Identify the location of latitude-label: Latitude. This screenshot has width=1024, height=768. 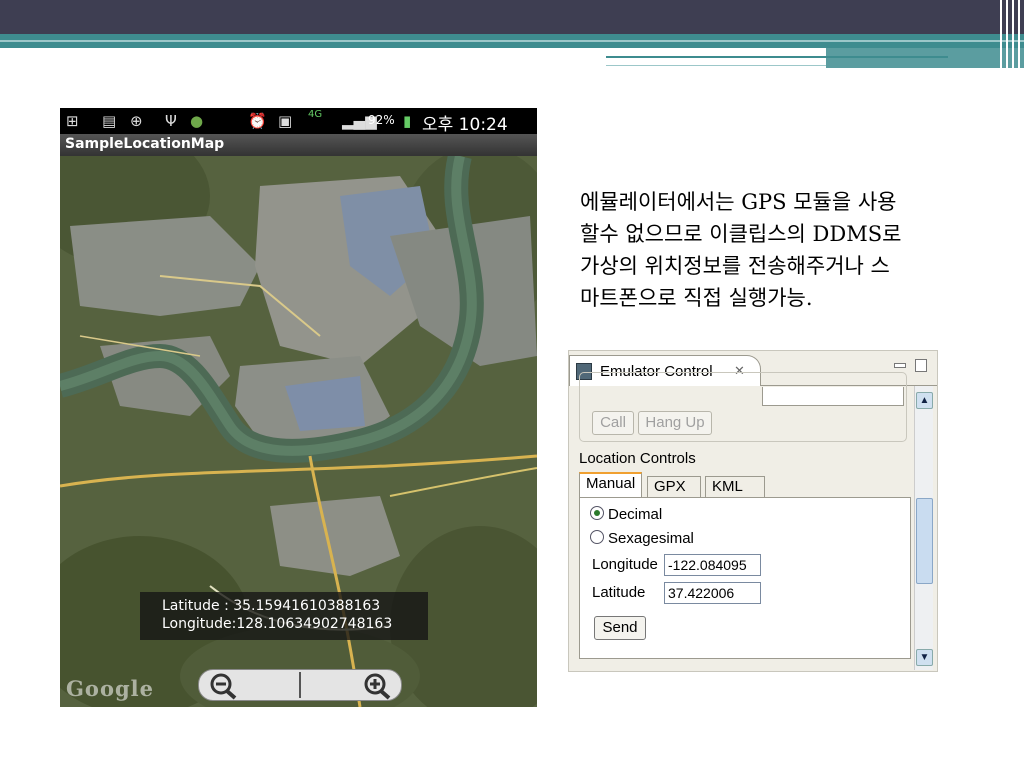
(619, 592).